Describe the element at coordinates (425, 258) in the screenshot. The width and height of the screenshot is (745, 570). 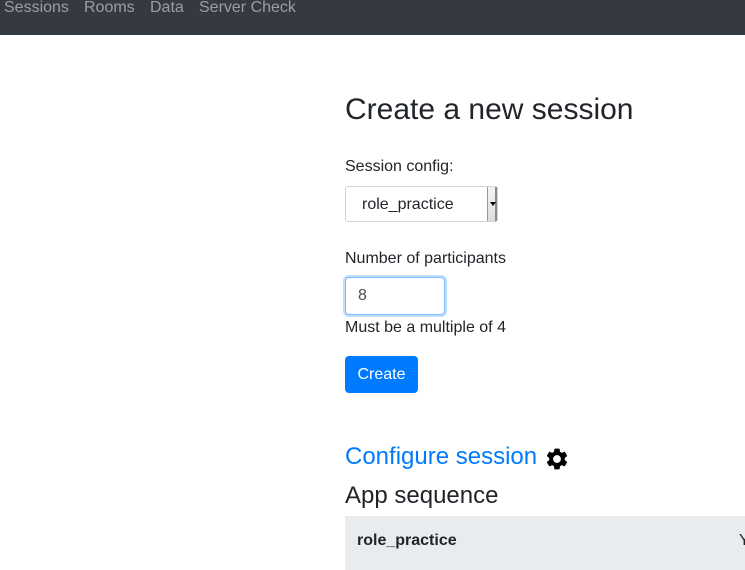
I see `participants-label: Number of participants` at that location.